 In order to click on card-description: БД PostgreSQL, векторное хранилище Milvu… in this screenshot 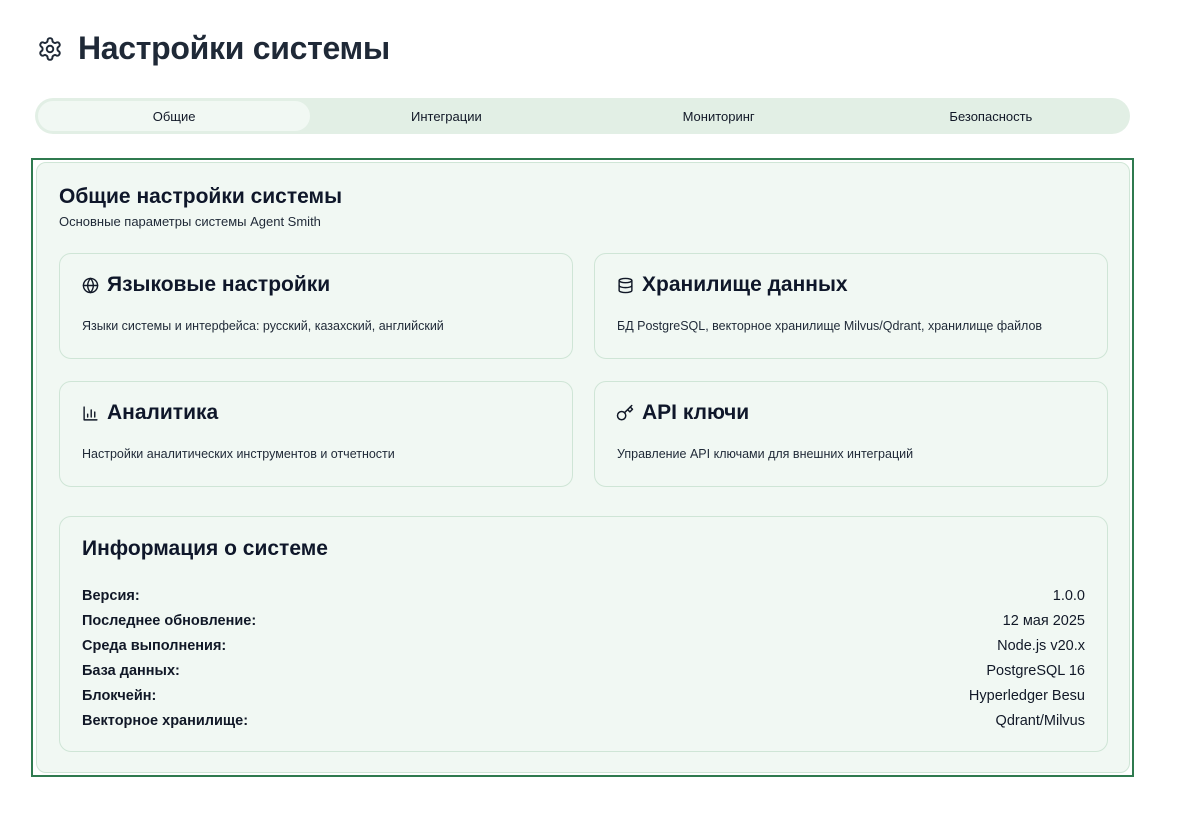, I will do `click(830, 326)`.